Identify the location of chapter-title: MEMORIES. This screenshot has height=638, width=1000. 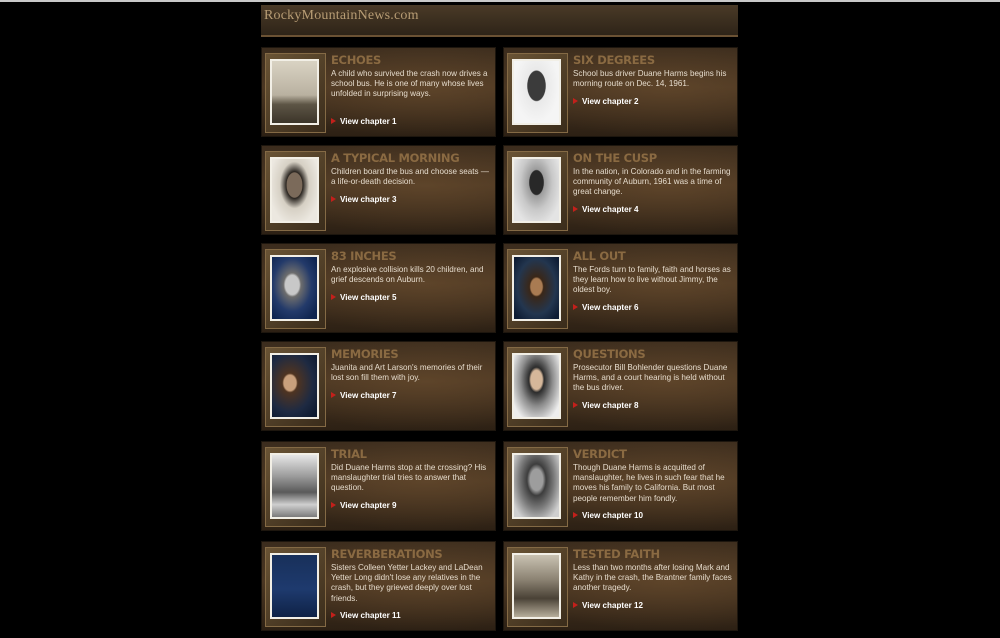
(365, 354).